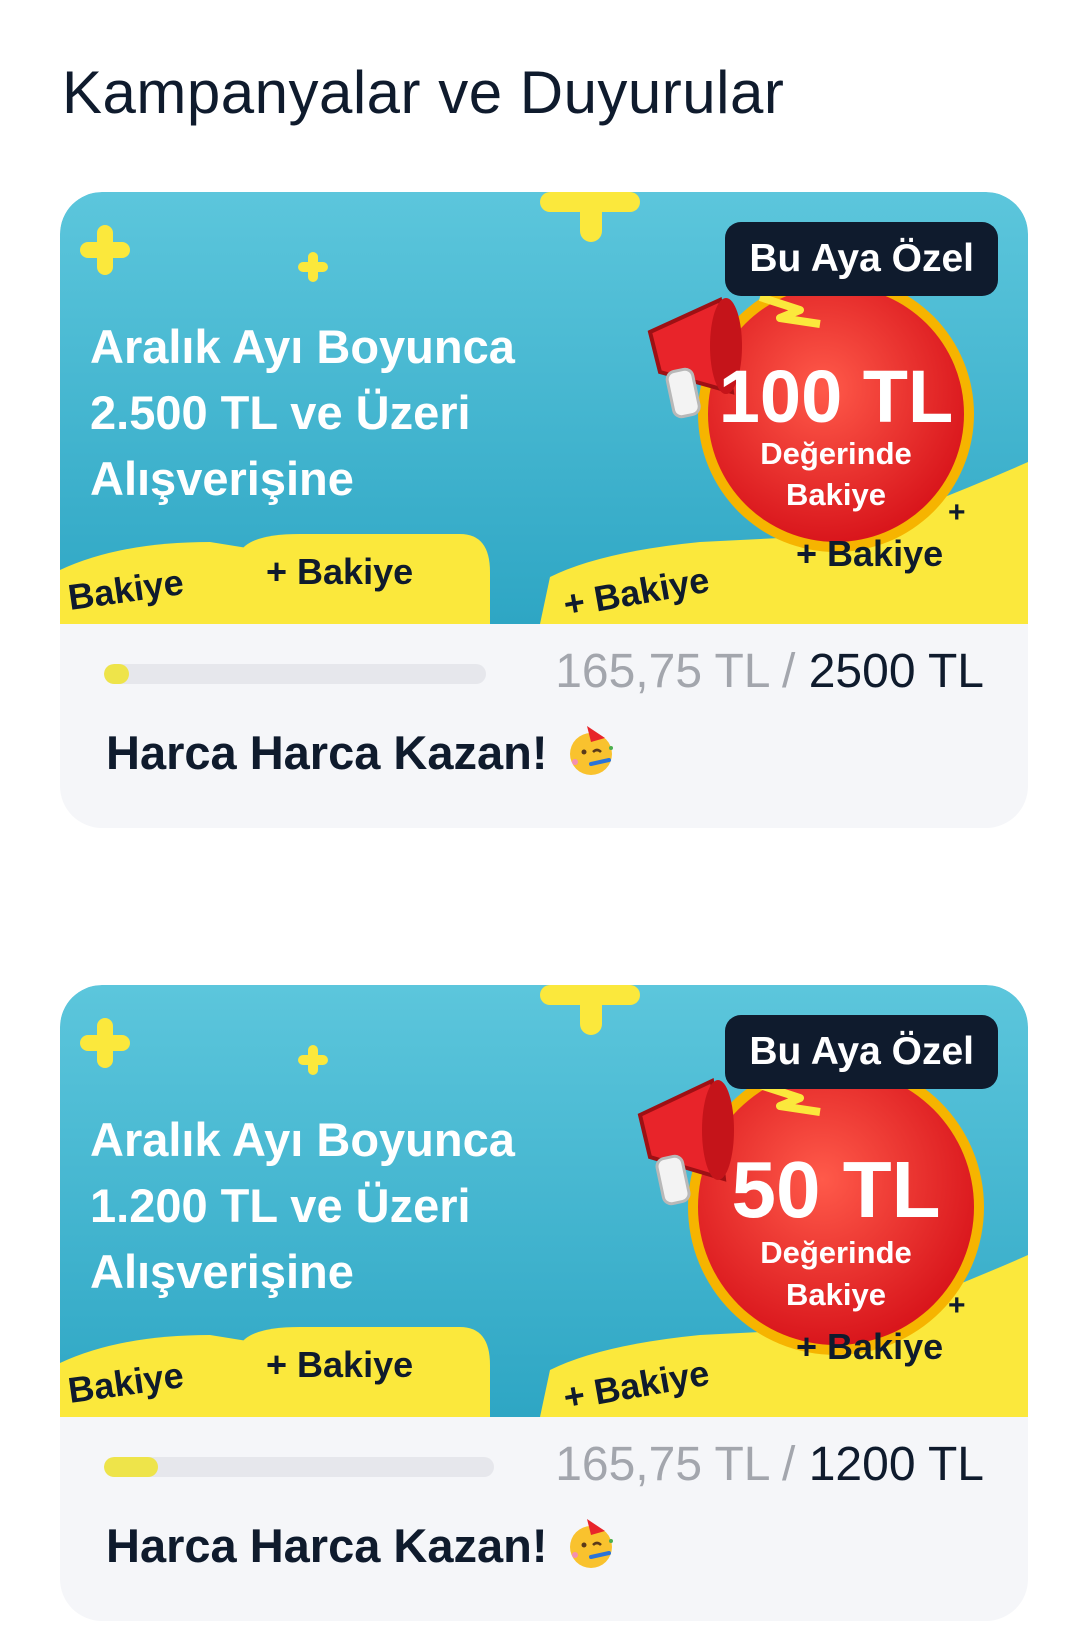  What do you see at coordinates (280, 1205) in the screenshot?
I see `headline-line: 1.200 TL ve Üzeri` at bounding box center [280, 1205].